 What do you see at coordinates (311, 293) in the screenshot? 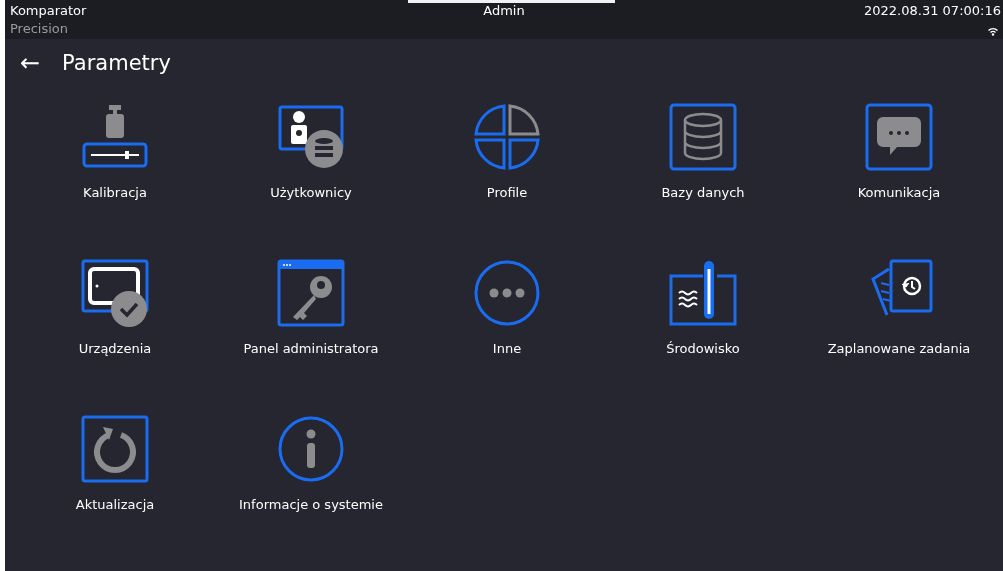
I see `key-window-icon` at bounding box center [311, 293].